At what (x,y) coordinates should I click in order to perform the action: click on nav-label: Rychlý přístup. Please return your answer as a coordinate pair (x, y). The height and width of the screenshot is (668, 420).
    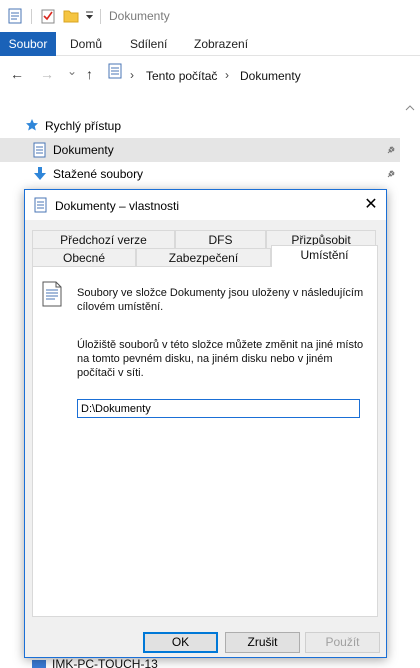
    Looking at the image, I should click on (83, 126).